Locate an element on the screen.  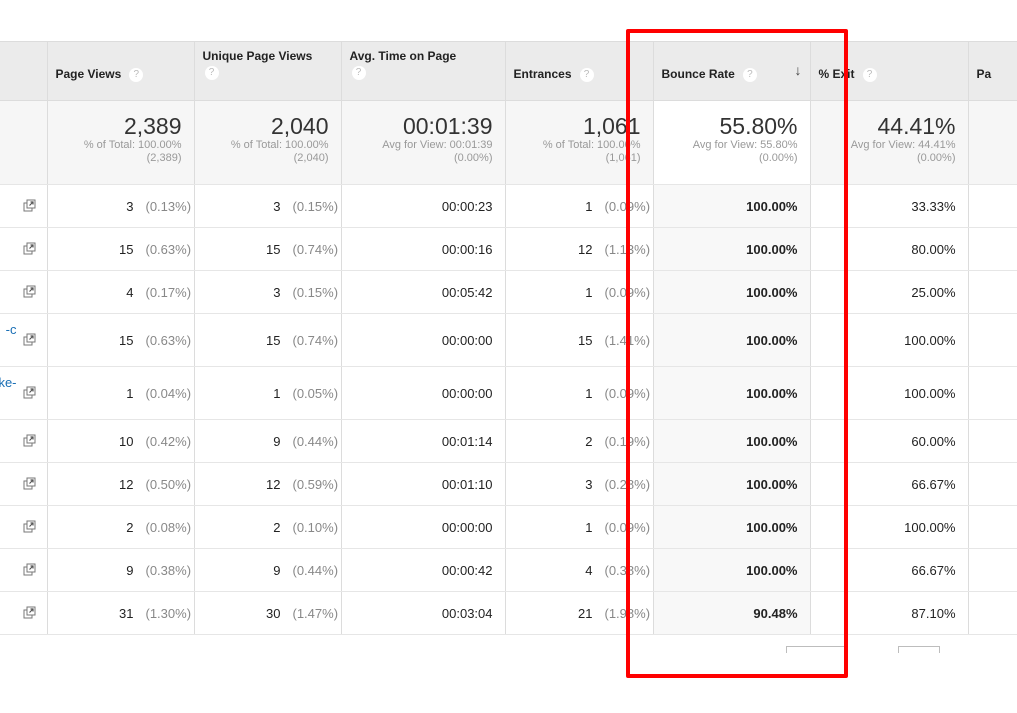
percent: (0.44%) is located at coordinates (315, 570).